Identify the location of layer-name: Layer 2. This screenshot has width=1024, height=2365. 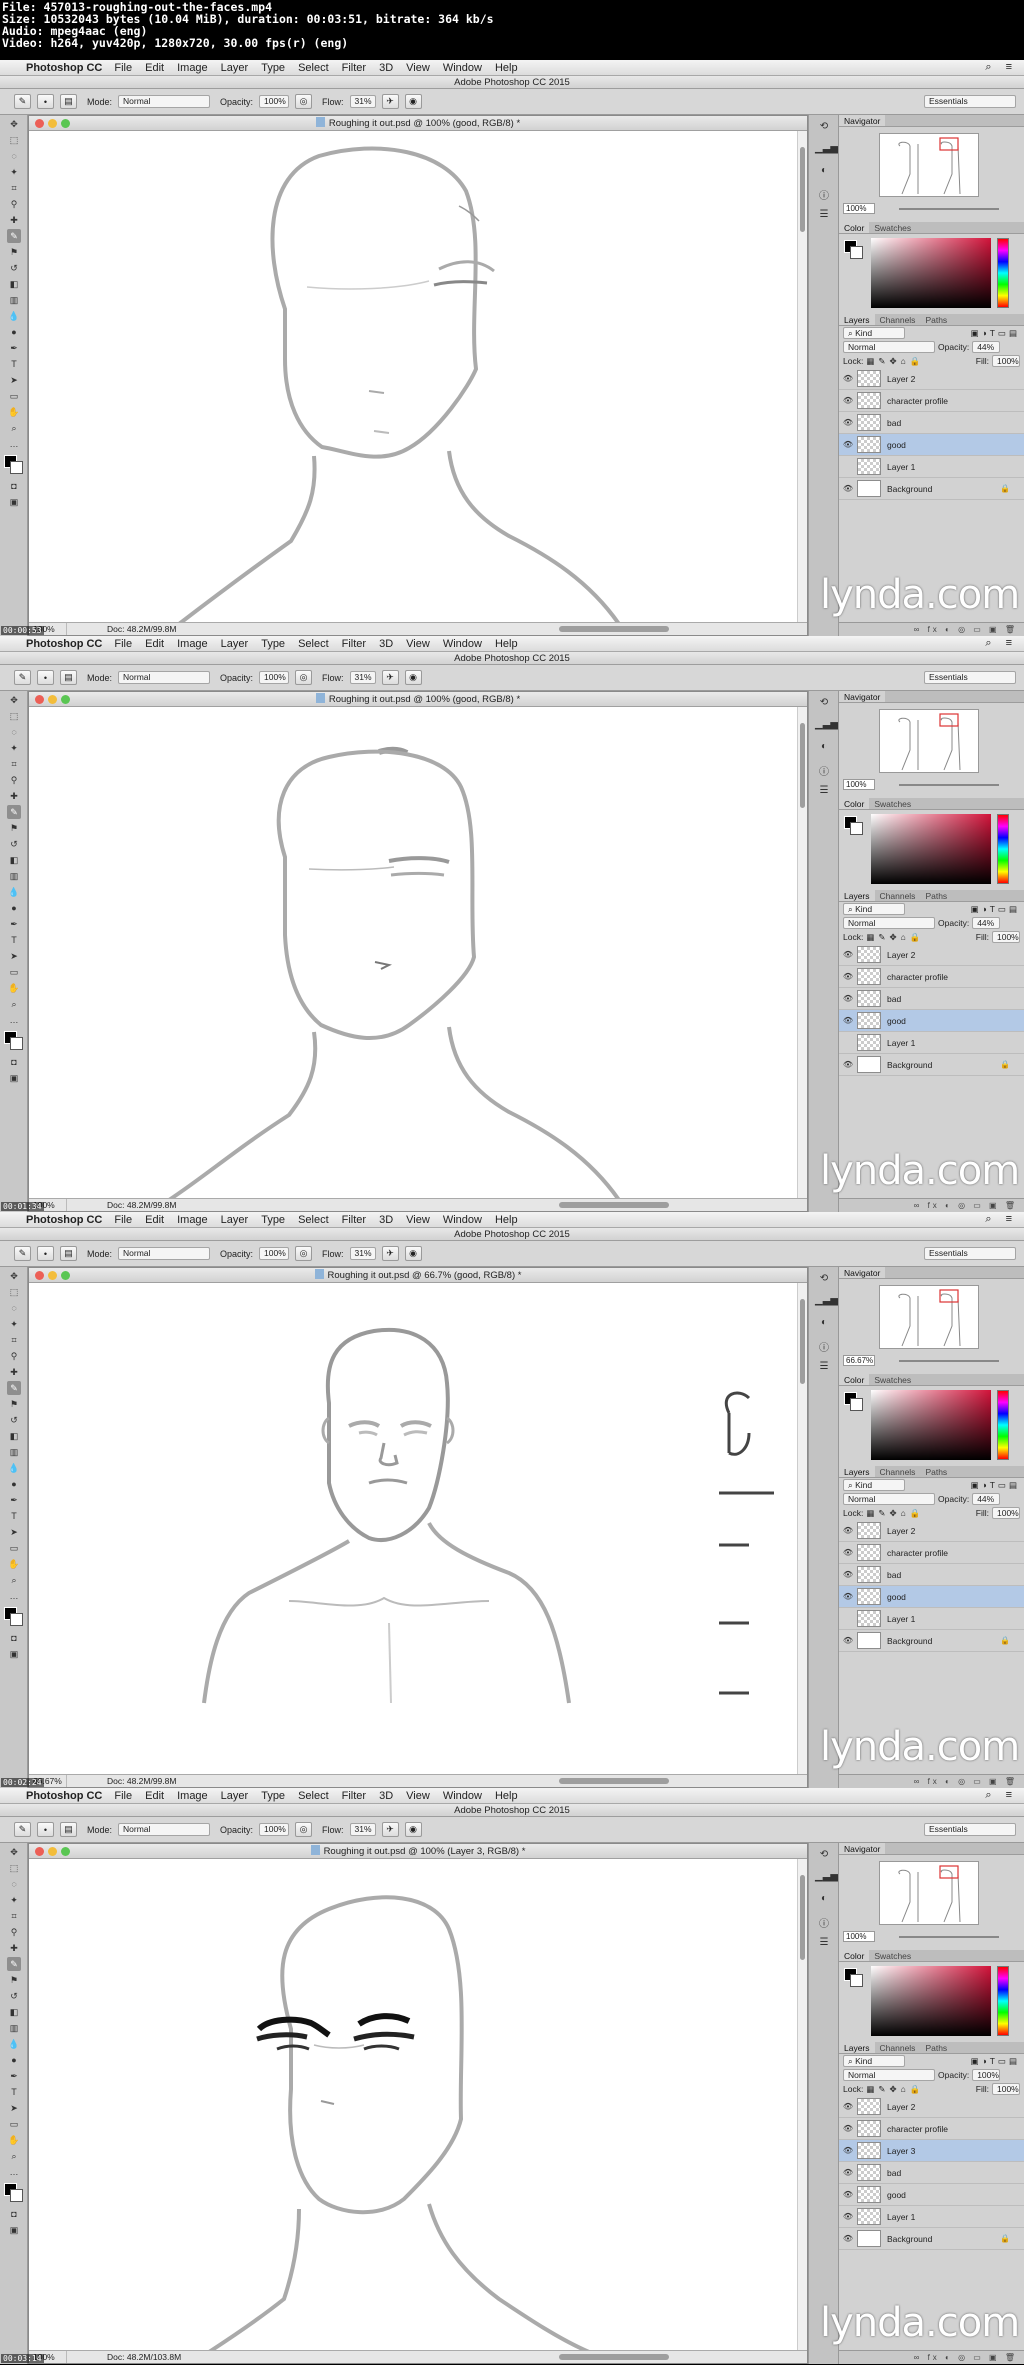
(901, 2107).